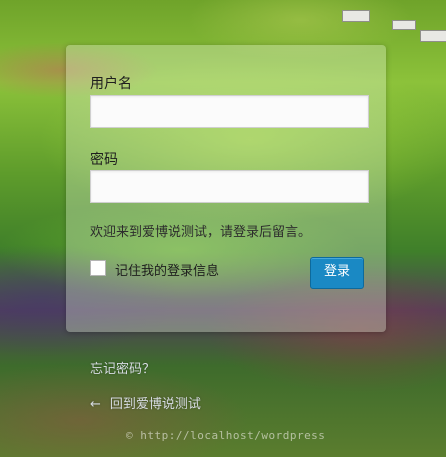  I want to click on login-button: 登录, so click(337, 273).